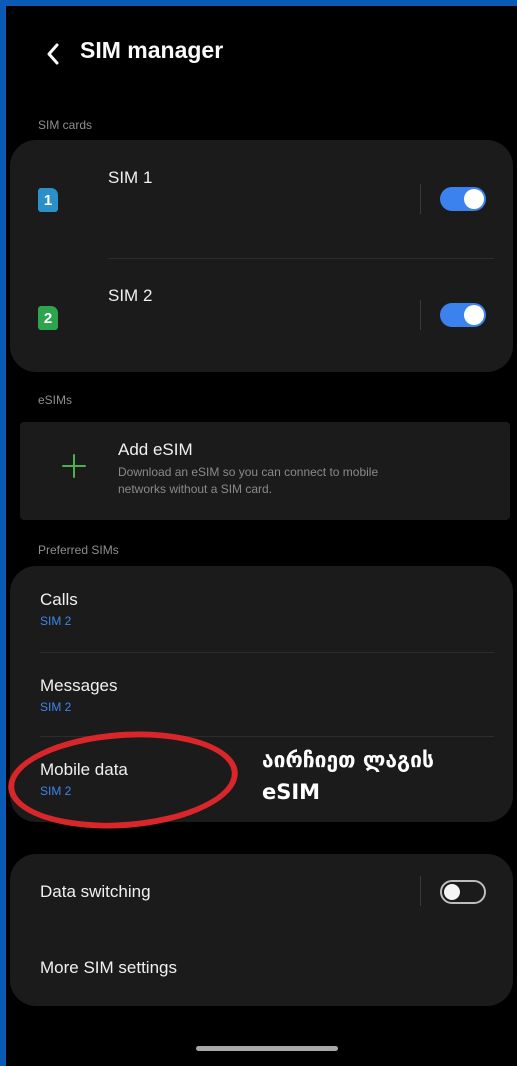 The width and height of the screenshot is (517, 1066). I want to click on plus-icon, so click(74, 466).